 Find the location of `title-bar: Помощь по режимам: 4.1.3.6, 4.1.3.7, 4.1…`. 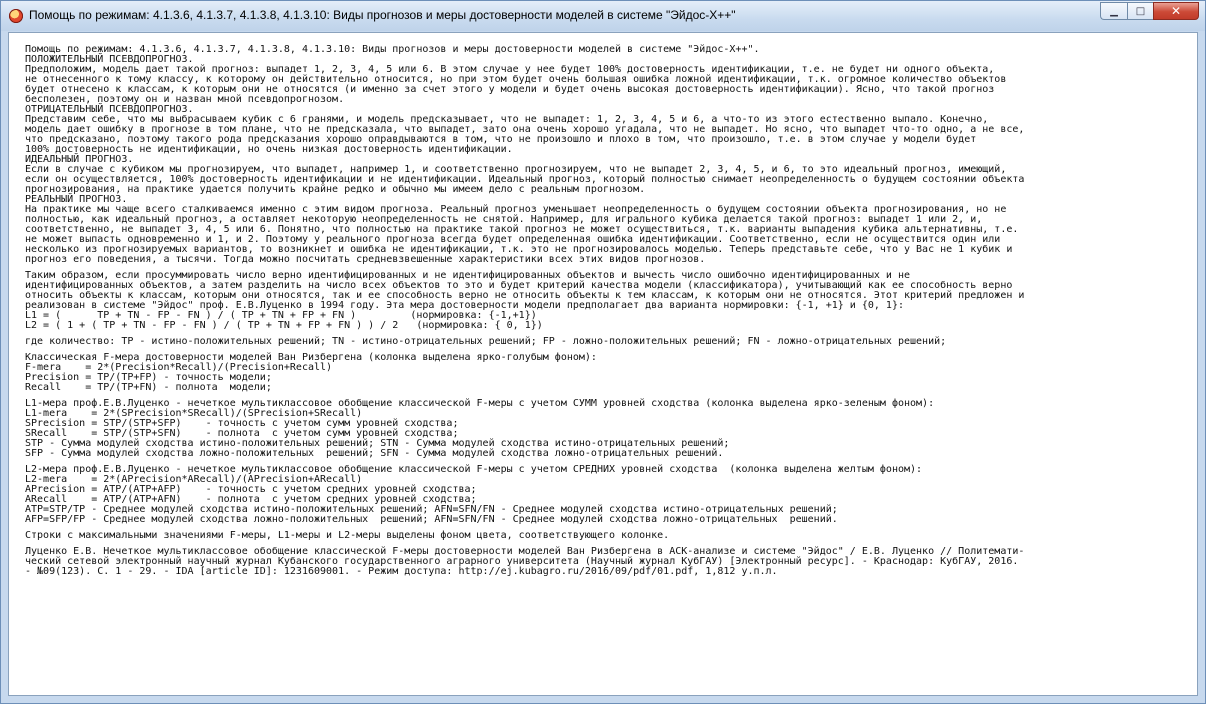

title-bar: Помощь по режимам: 4.1.3.6, 4.1.3.7, 4.1… is located at coordinates (603, 16).